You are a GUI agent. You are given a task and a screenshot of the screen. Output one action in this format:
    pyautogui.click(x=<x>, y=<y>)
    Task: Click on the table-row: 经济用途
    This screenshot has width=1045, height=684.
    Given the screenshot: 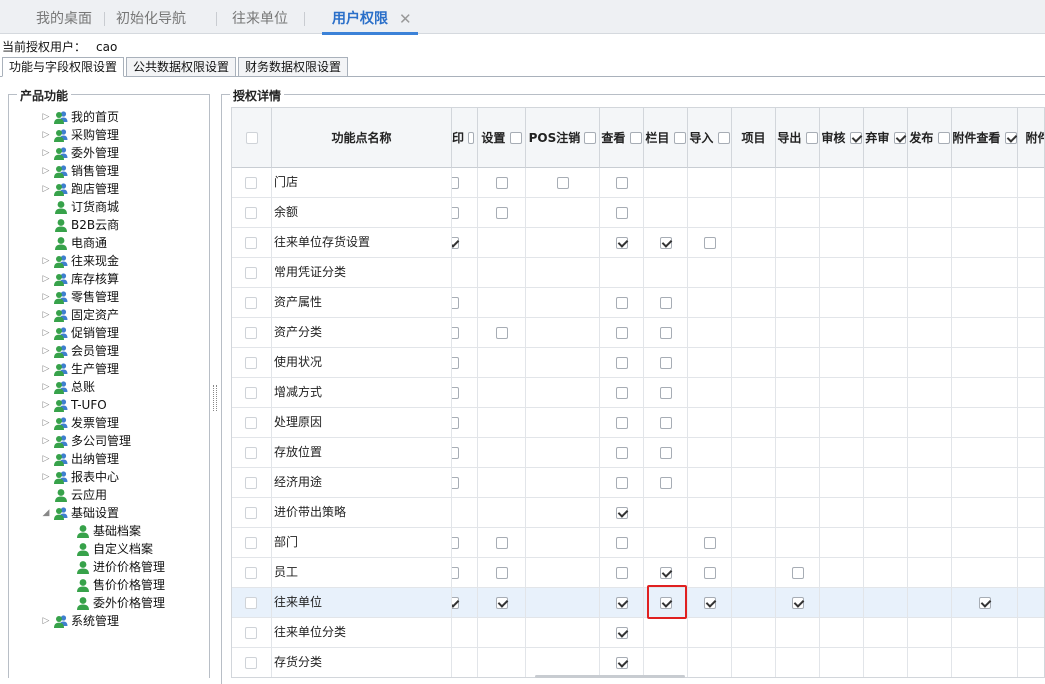 What is the action you would take?
    pyautogui.click(x=638, y=483)
    